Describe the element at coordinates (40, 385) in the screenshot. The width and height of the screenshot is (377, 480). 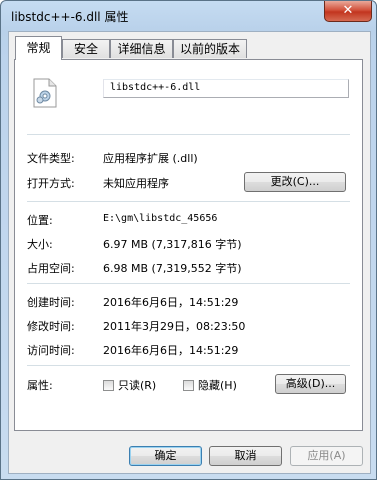
I see `attributes-label: 属性:` at that location.